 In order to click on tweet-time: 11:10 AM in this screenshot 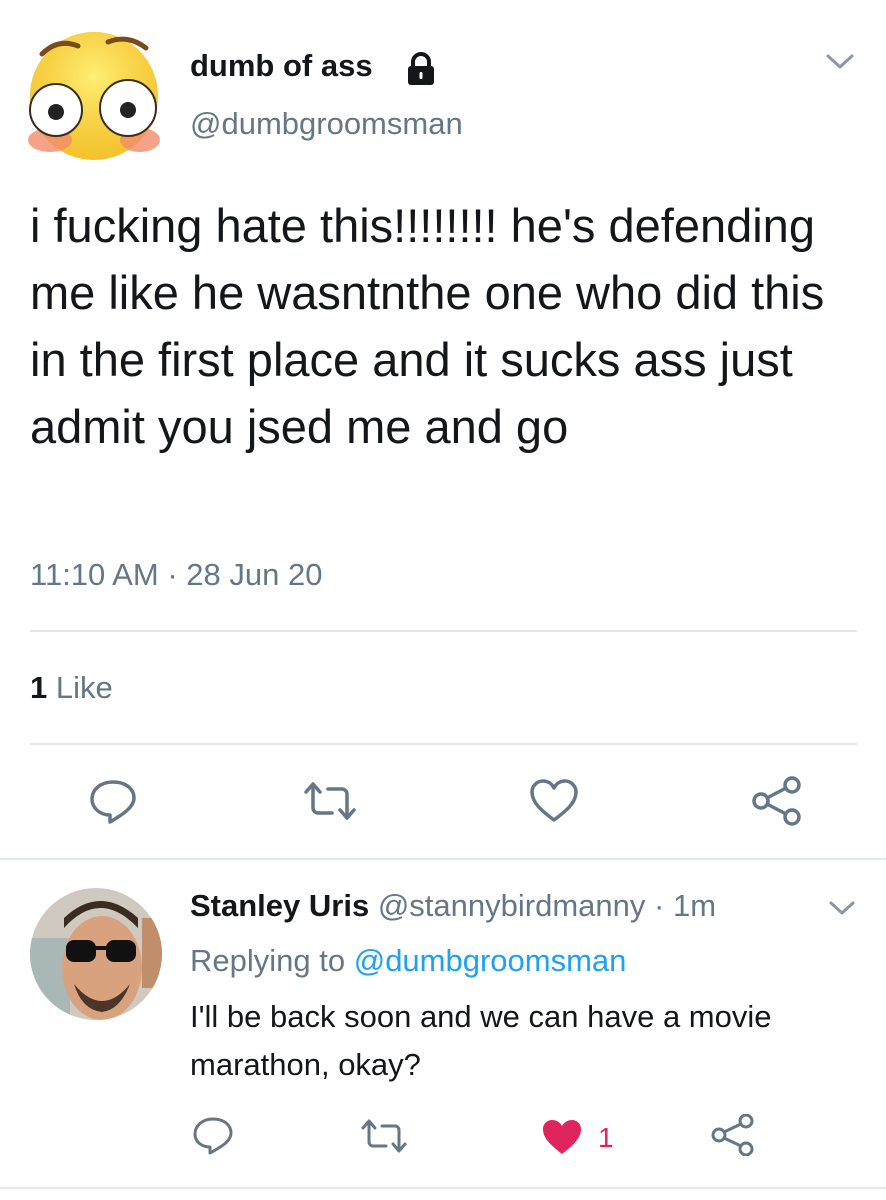, I will do `click(94, 574)`.